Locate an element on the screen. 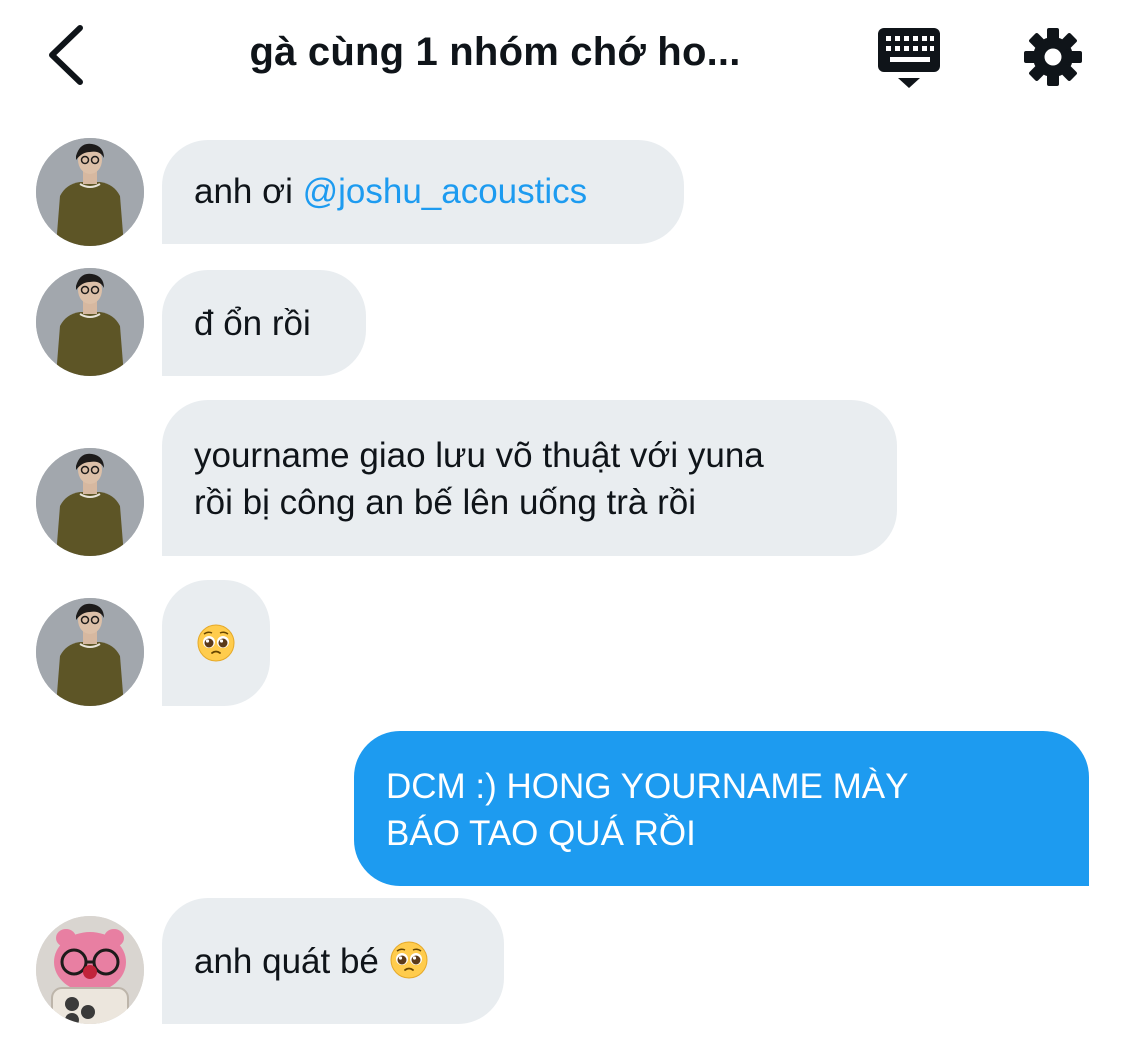  message-bubble: anh quát bé 🥺 is located at coordinates (333, 961).